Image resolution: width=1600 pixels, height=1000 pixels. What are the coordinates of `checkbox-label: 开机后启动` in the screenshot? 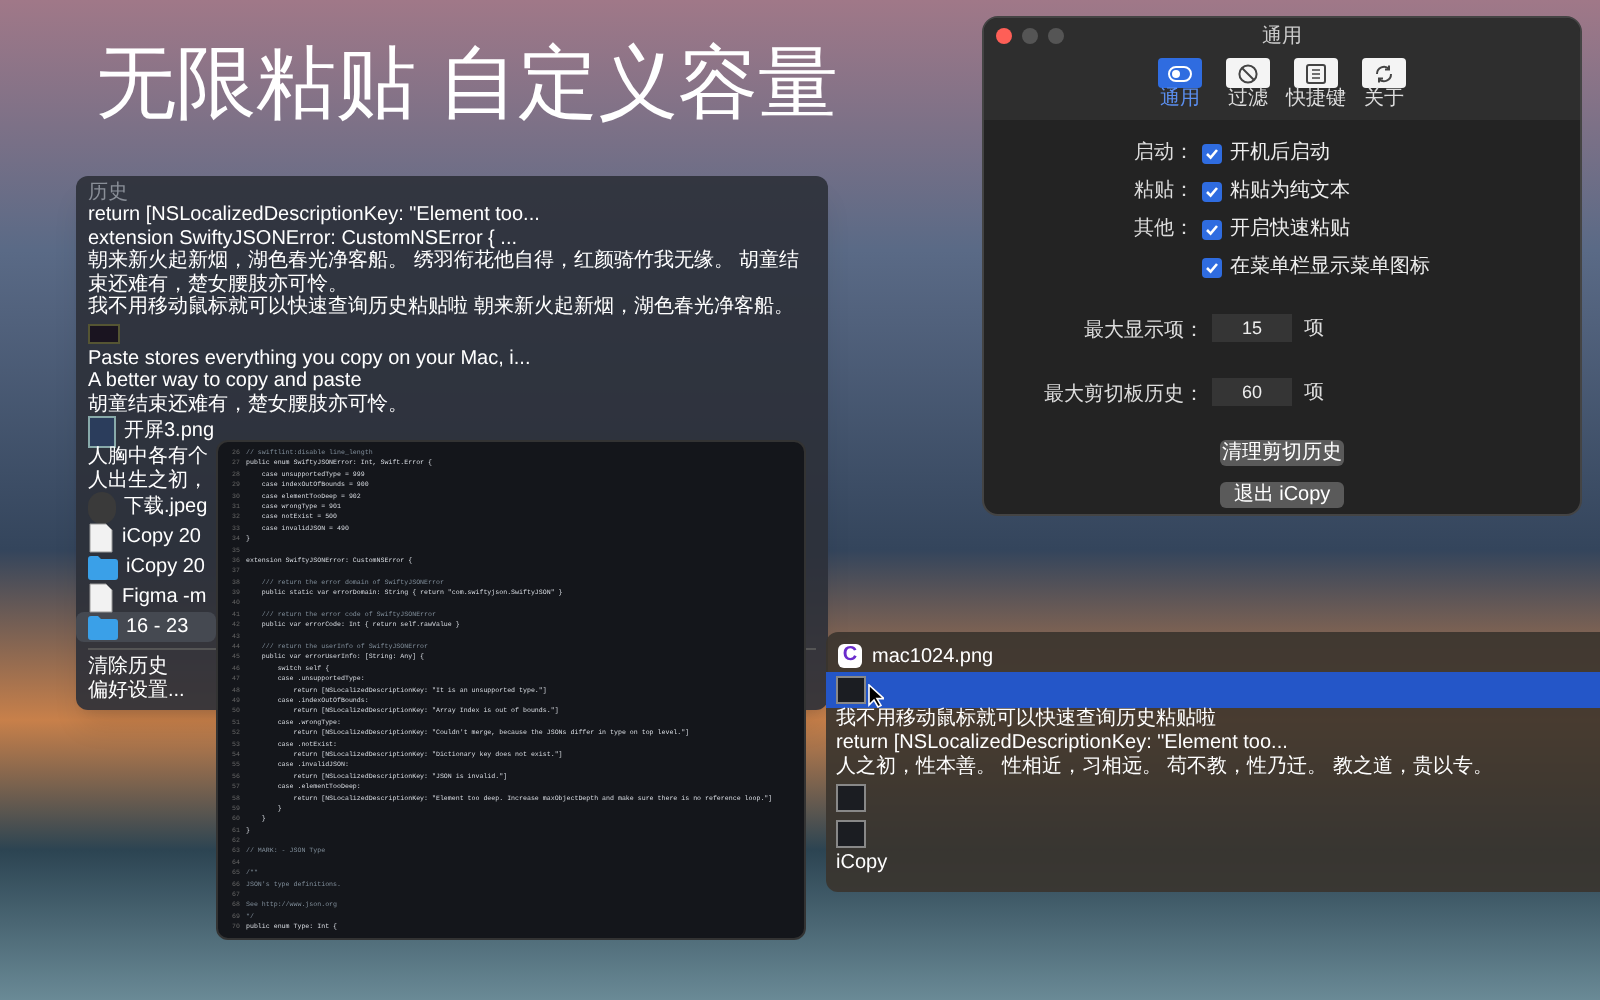 It's located at (1280, 153).